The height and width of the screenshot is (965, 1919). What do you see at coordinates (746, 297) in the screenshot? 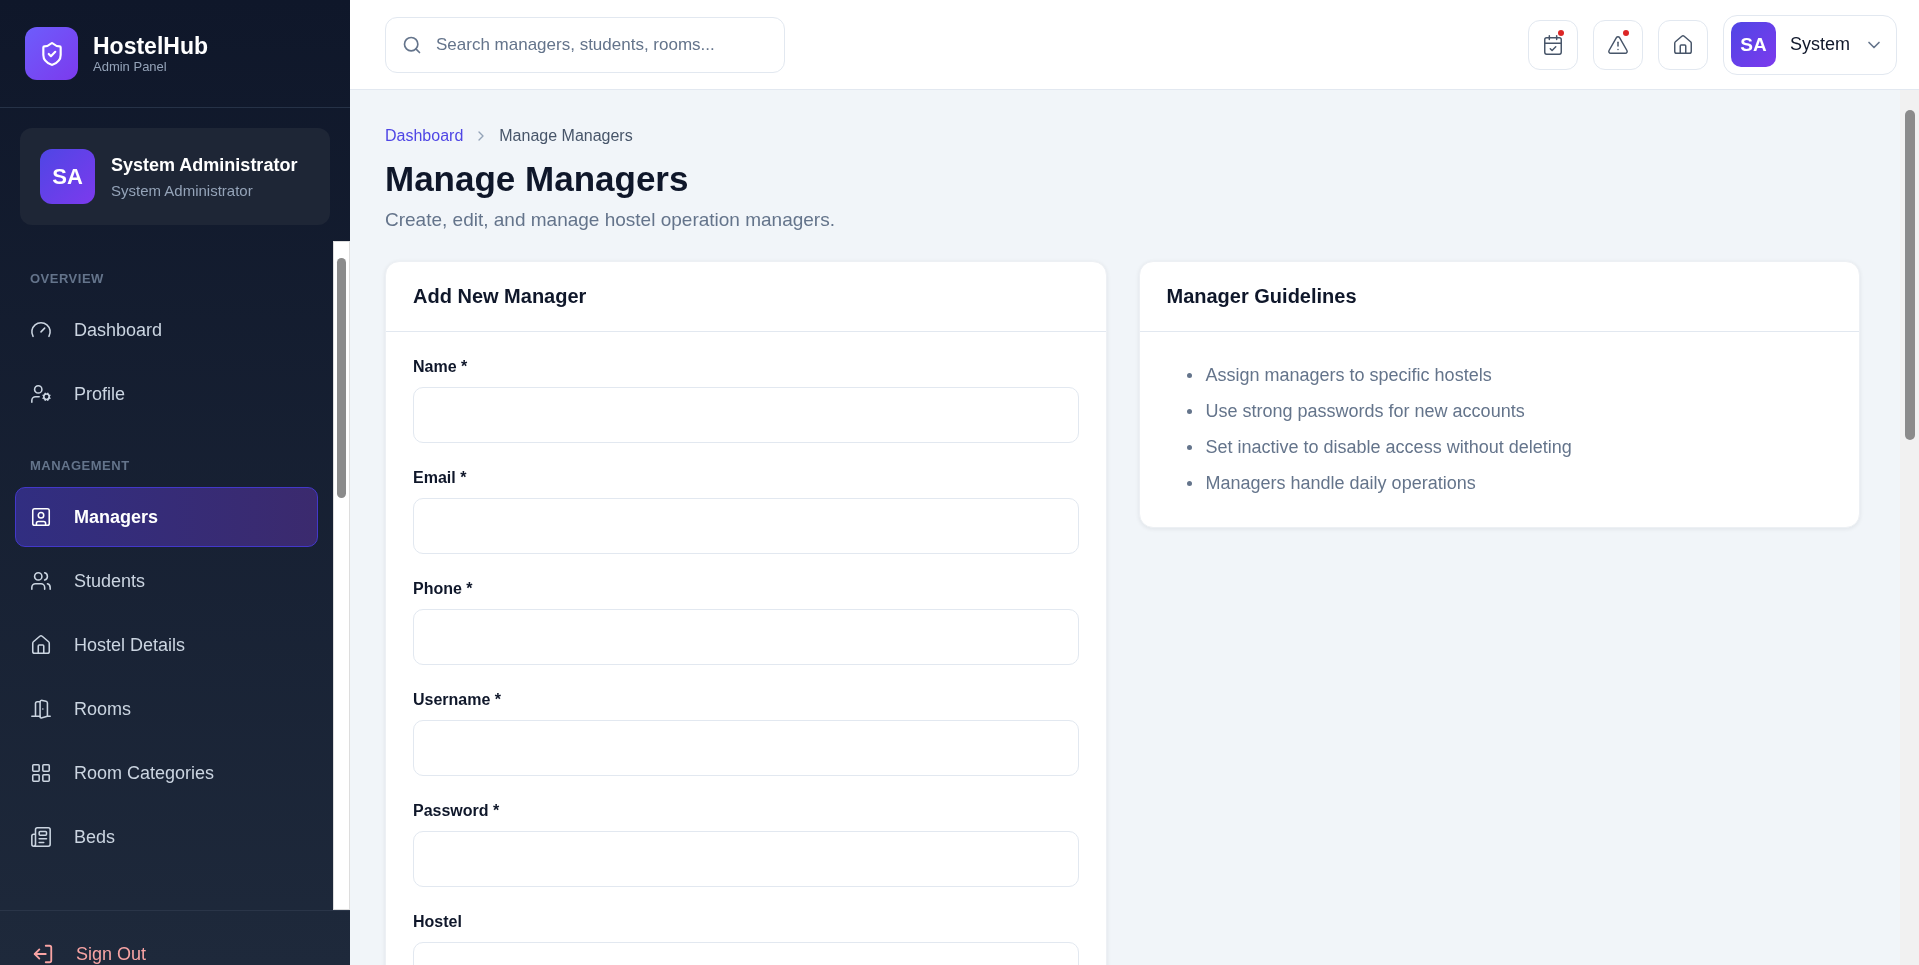
I see `card-title: Add New Manager` at bounding box center [746, 297].